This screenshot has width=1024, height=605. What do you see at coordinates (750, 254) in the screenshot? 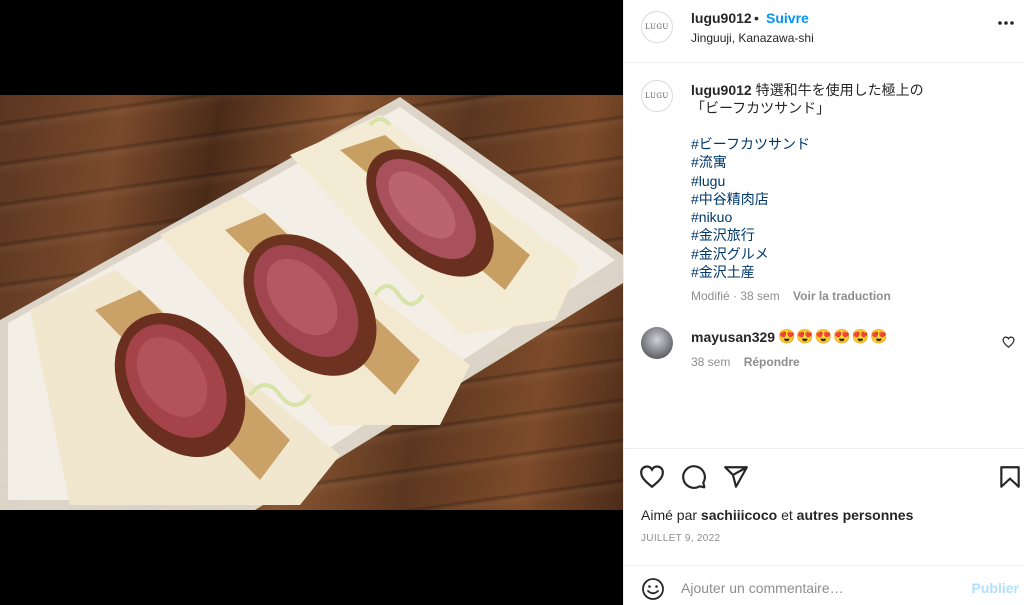
I see `hashtag: #金沢グルメ` at bounding box center [750, 254].